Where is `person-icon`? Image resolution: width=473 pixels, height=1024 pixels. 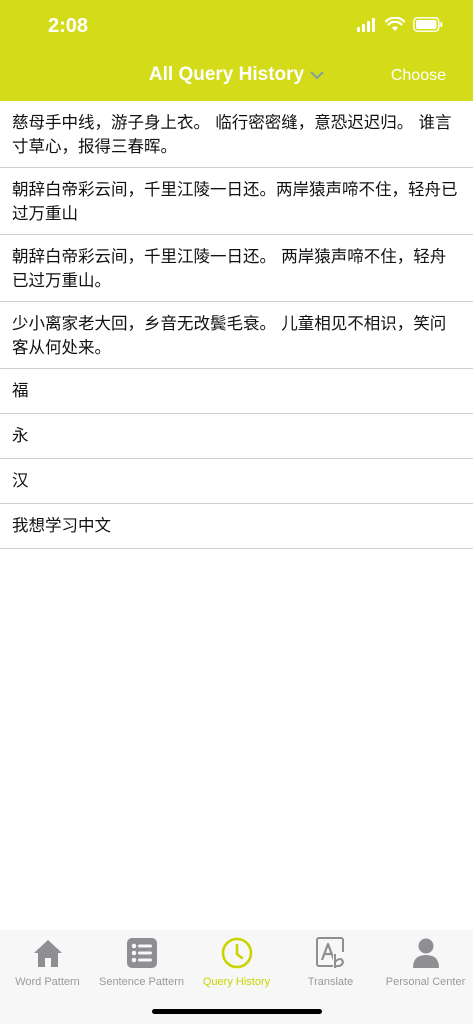 person-icon is located at coordinates (425, 953).